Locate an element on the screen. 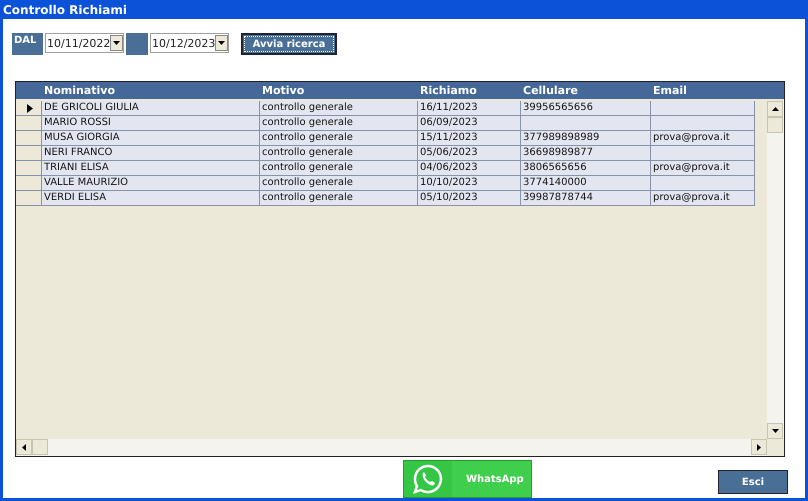  table-cell: 16/11/2023 is located at coordinates (469, 108).